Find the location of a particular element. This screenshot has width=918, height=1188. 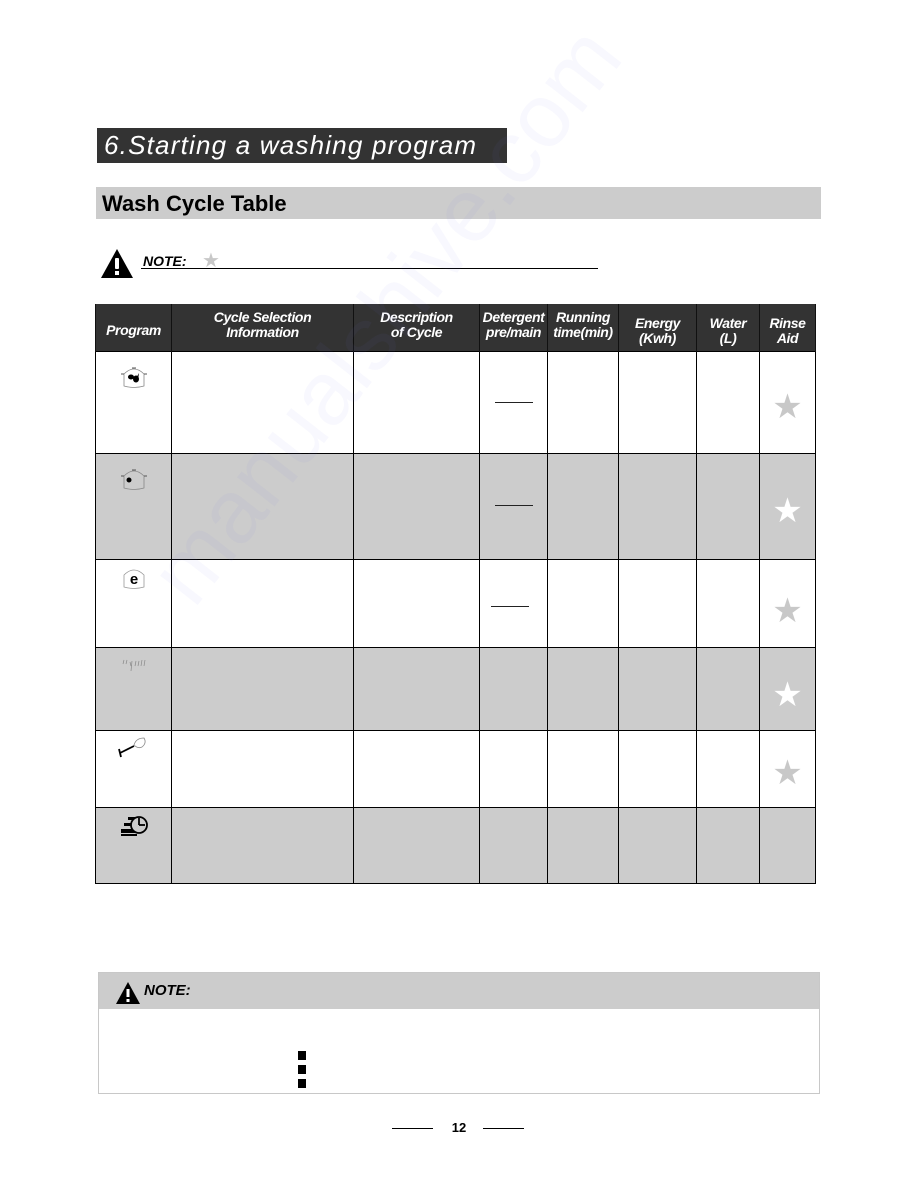

wine-glass-icon is located at coordinates (131, 747).